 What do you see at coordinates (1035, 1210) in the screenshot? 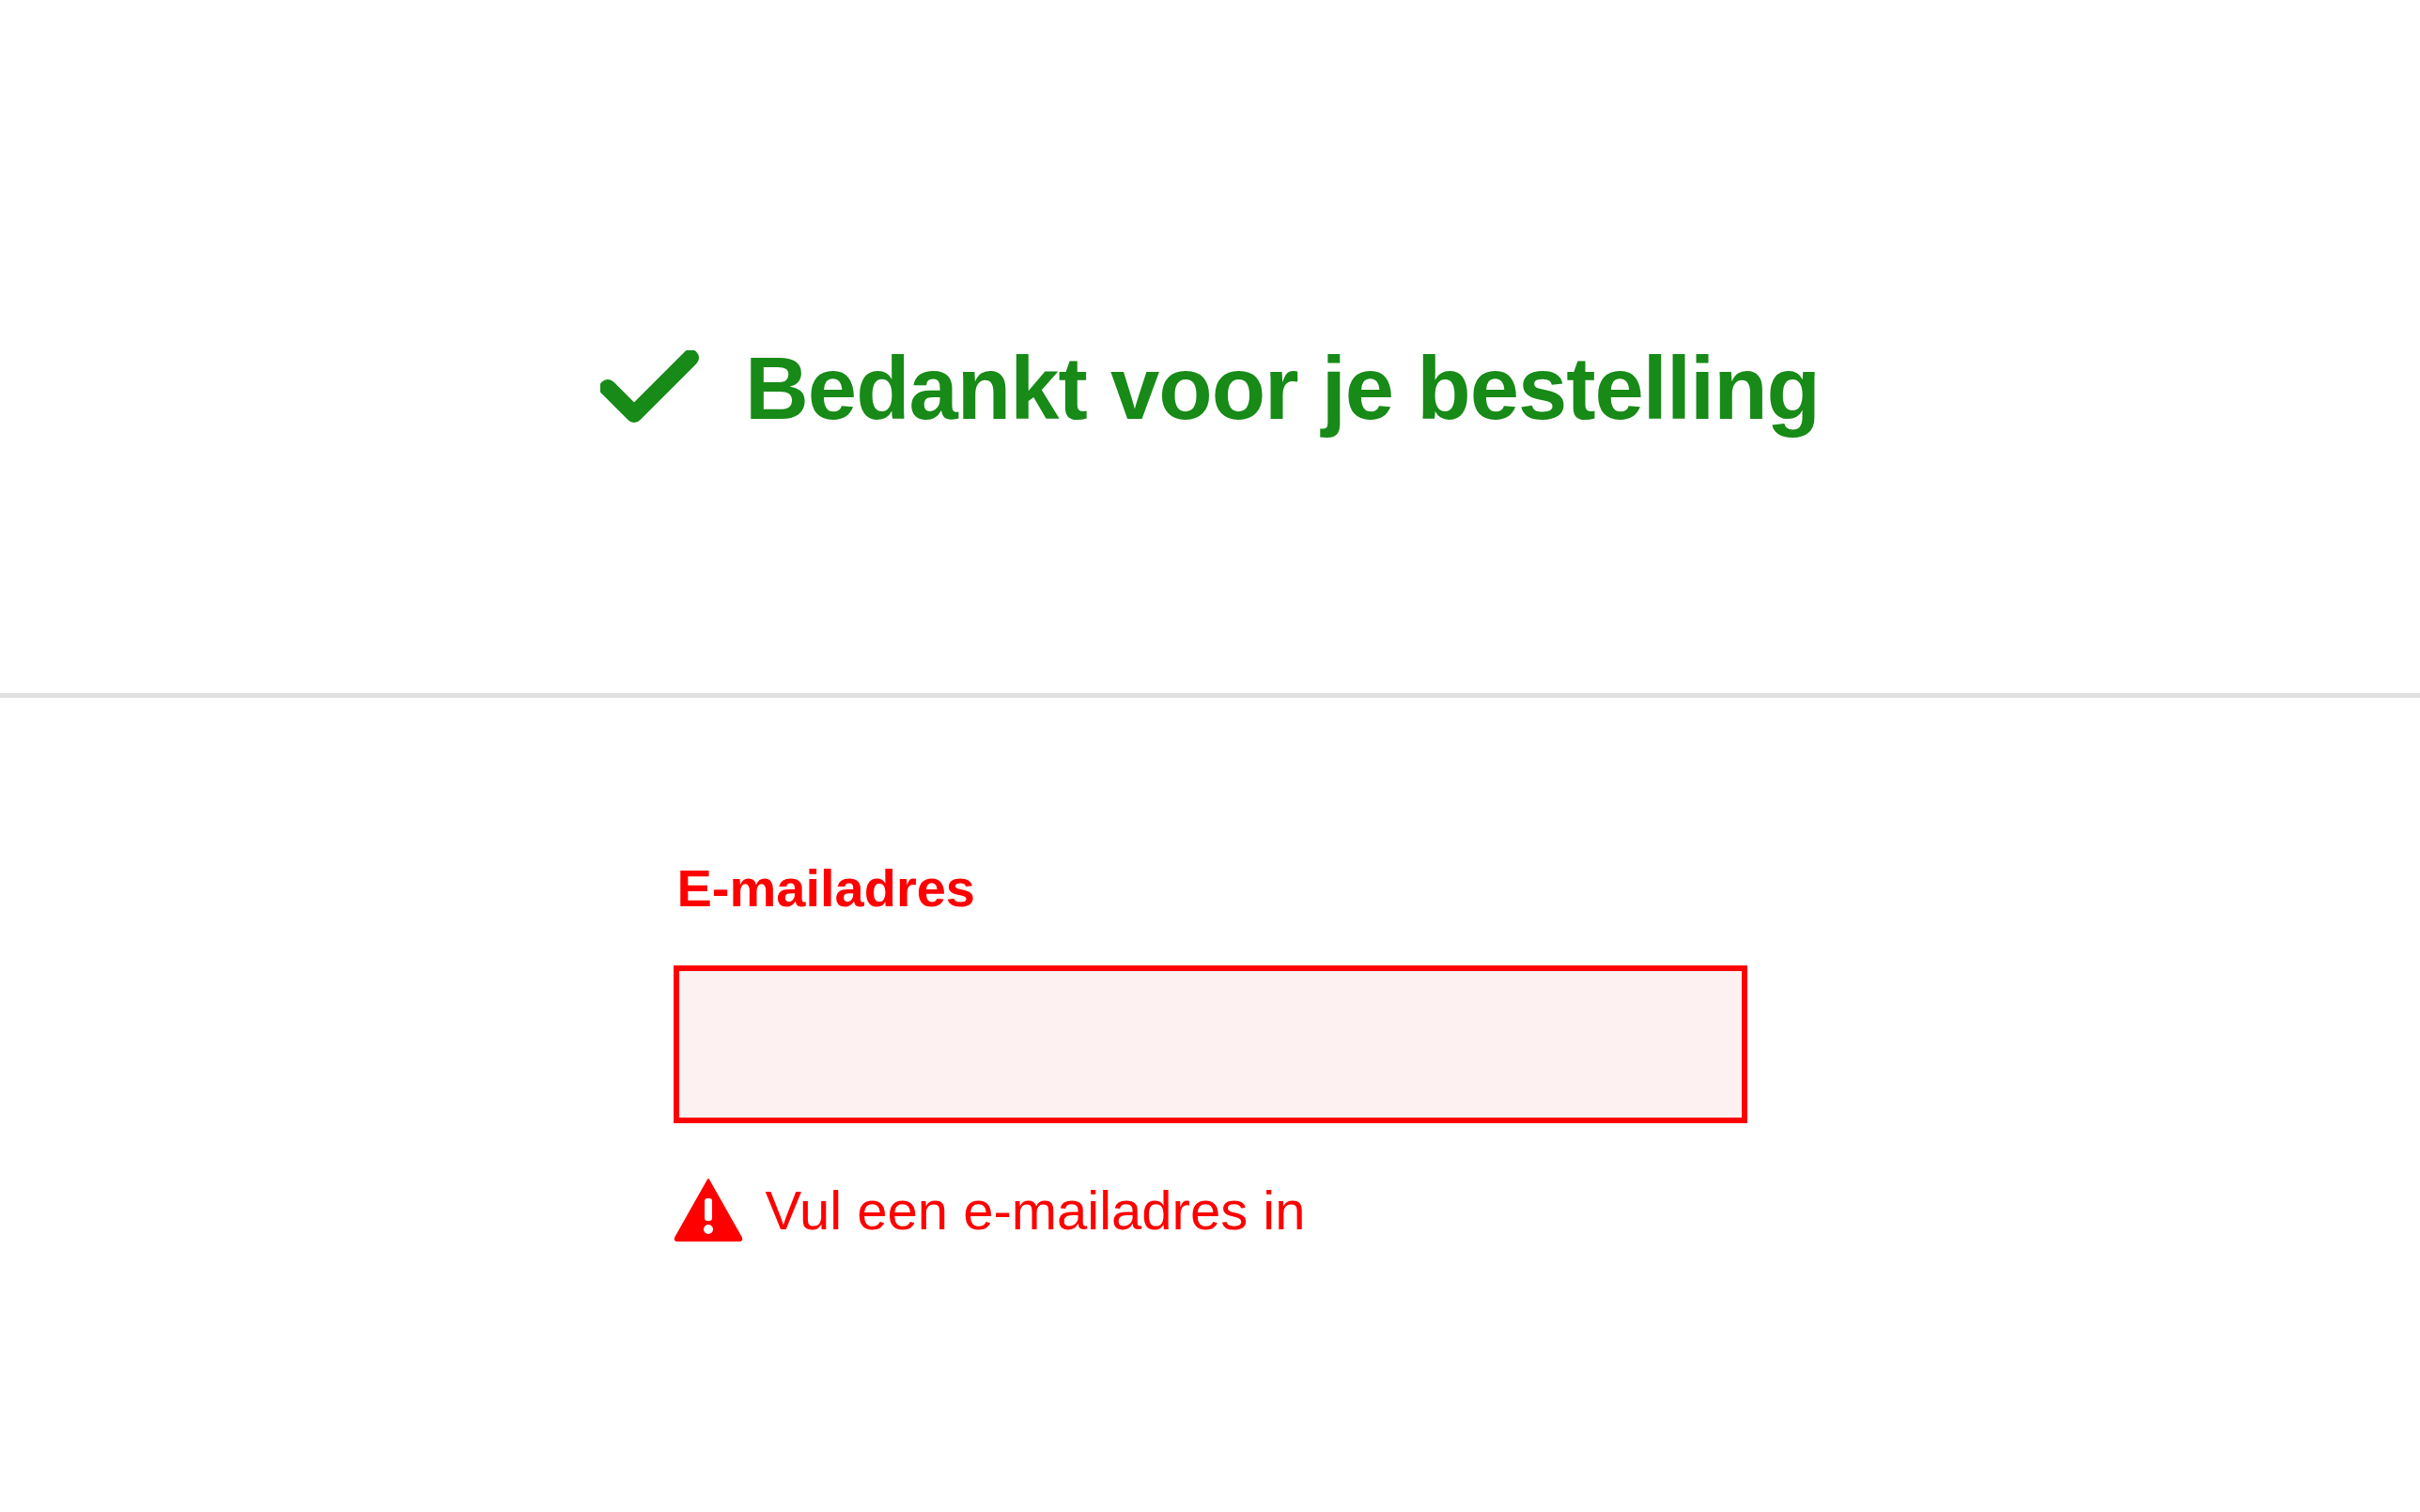
I see `error-message: Vul een e-mailadres in` at bounding box center [1035, 1210].